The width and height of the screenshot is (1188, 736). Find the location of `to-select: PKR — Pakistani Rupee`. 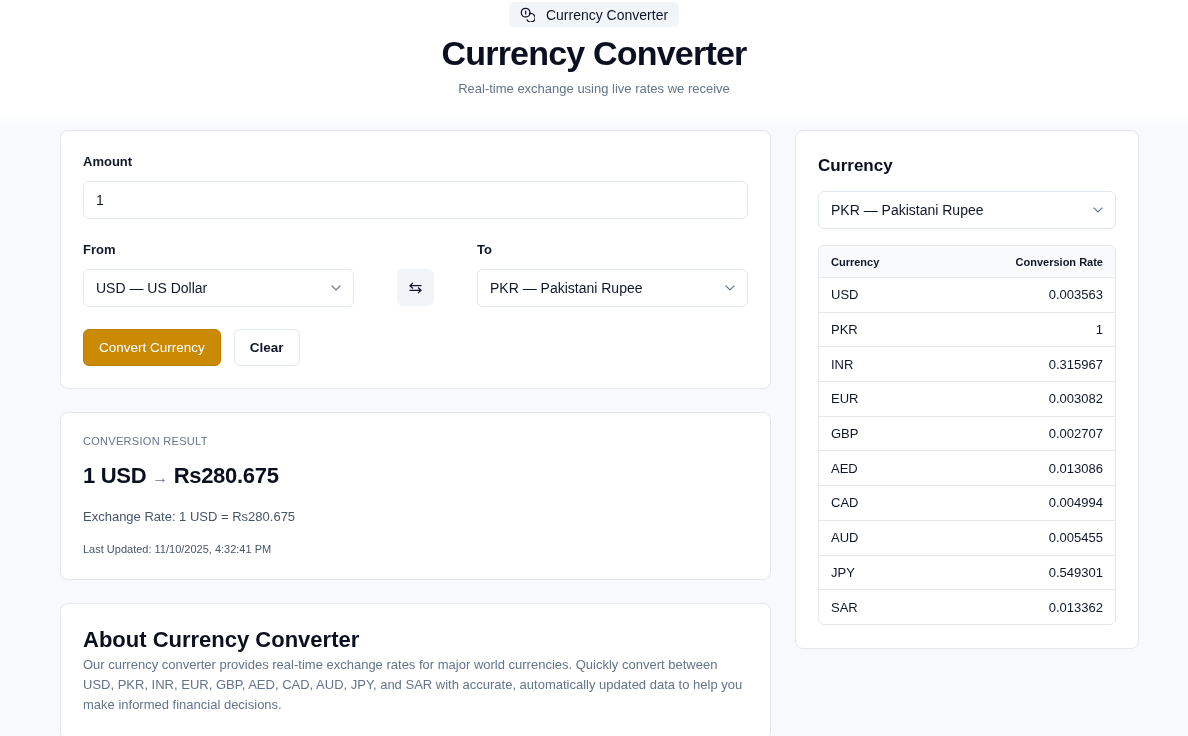

to-select: PKR — Pakistani Rupee is located at coordinates (612, 288).